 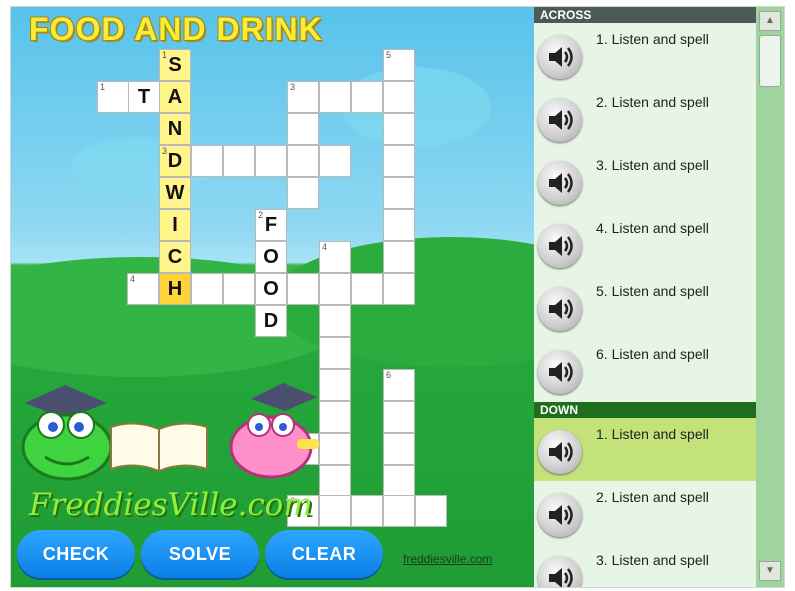 What do you see at coordinates (133, 279) in the screenshot?
I see `clue-number: 4` at bounding box center [133, 279].